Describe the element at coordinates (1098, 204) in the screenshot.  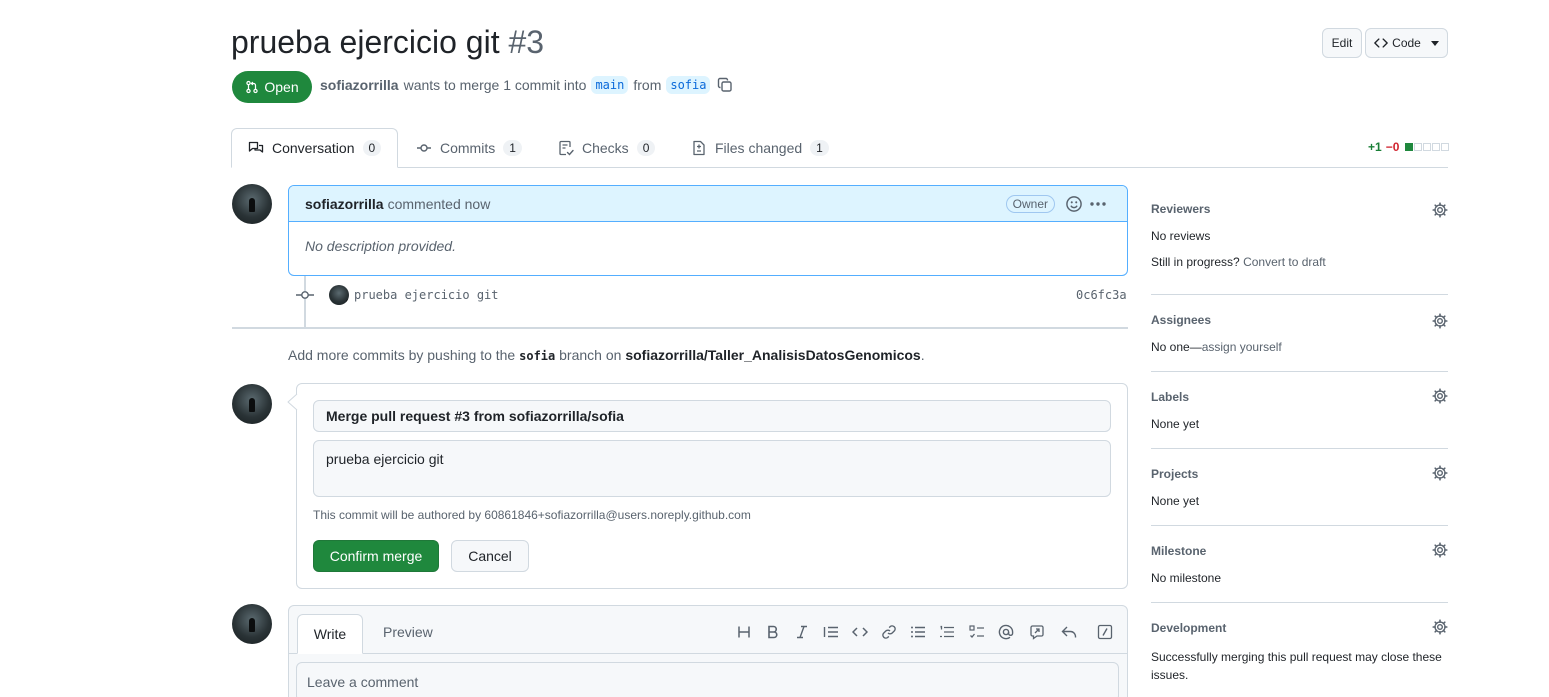
I see `kebab-horizontal-icon` at that location.